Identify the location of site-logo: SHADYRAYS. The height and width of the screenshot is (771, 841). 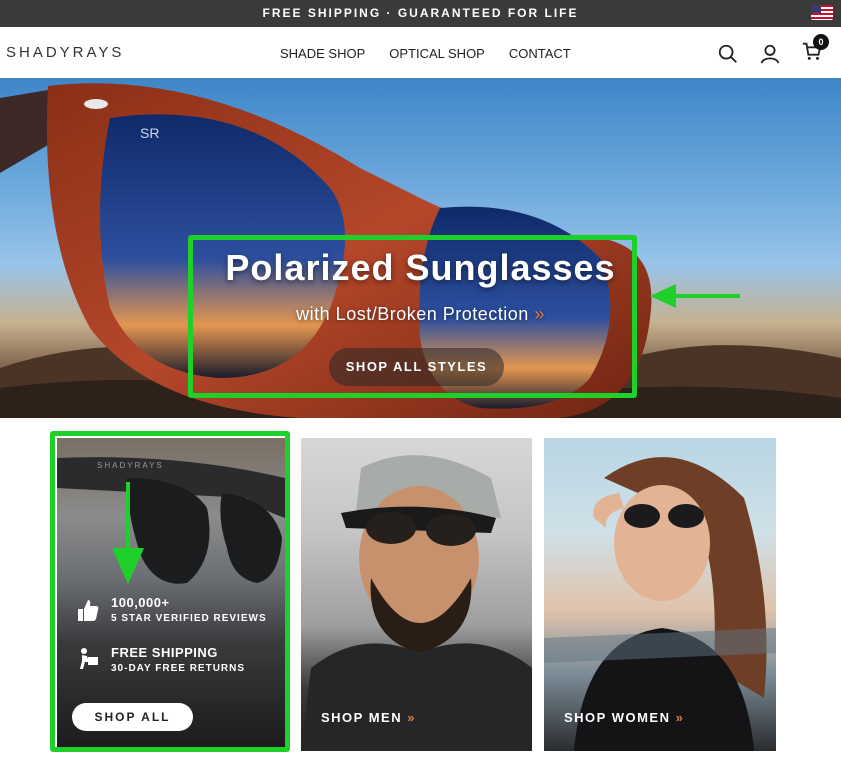
(65, 52).